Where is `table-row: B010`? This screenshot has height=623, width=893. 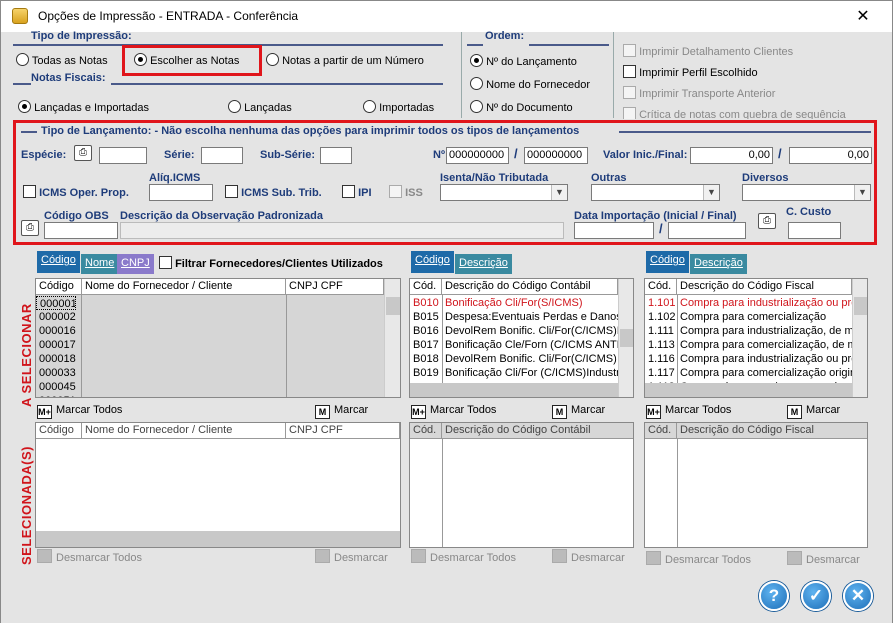
table-row: B010 is located at coordinates (424, 303).